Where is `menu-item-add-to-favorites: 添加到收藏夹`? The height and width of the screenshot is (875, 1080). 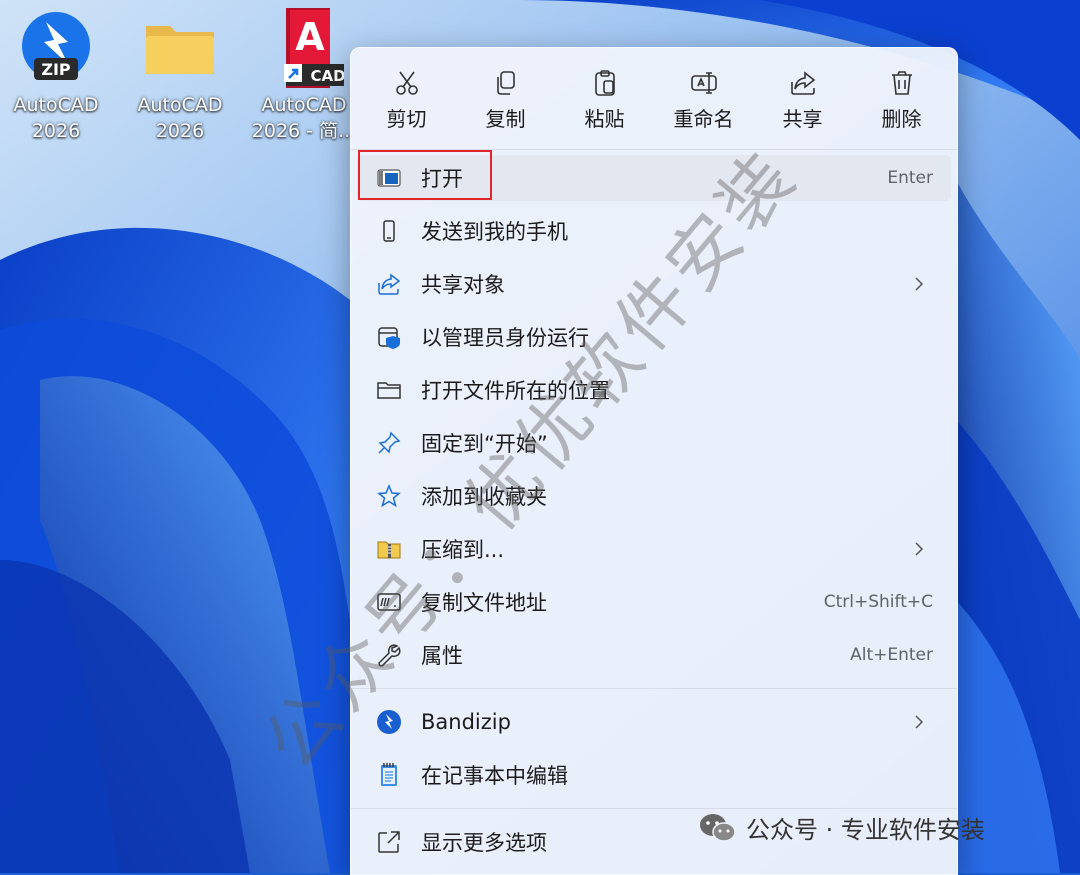
menu-item-add-to-favorites: 添加到收藏夹 is located at coordinates (654, 496).